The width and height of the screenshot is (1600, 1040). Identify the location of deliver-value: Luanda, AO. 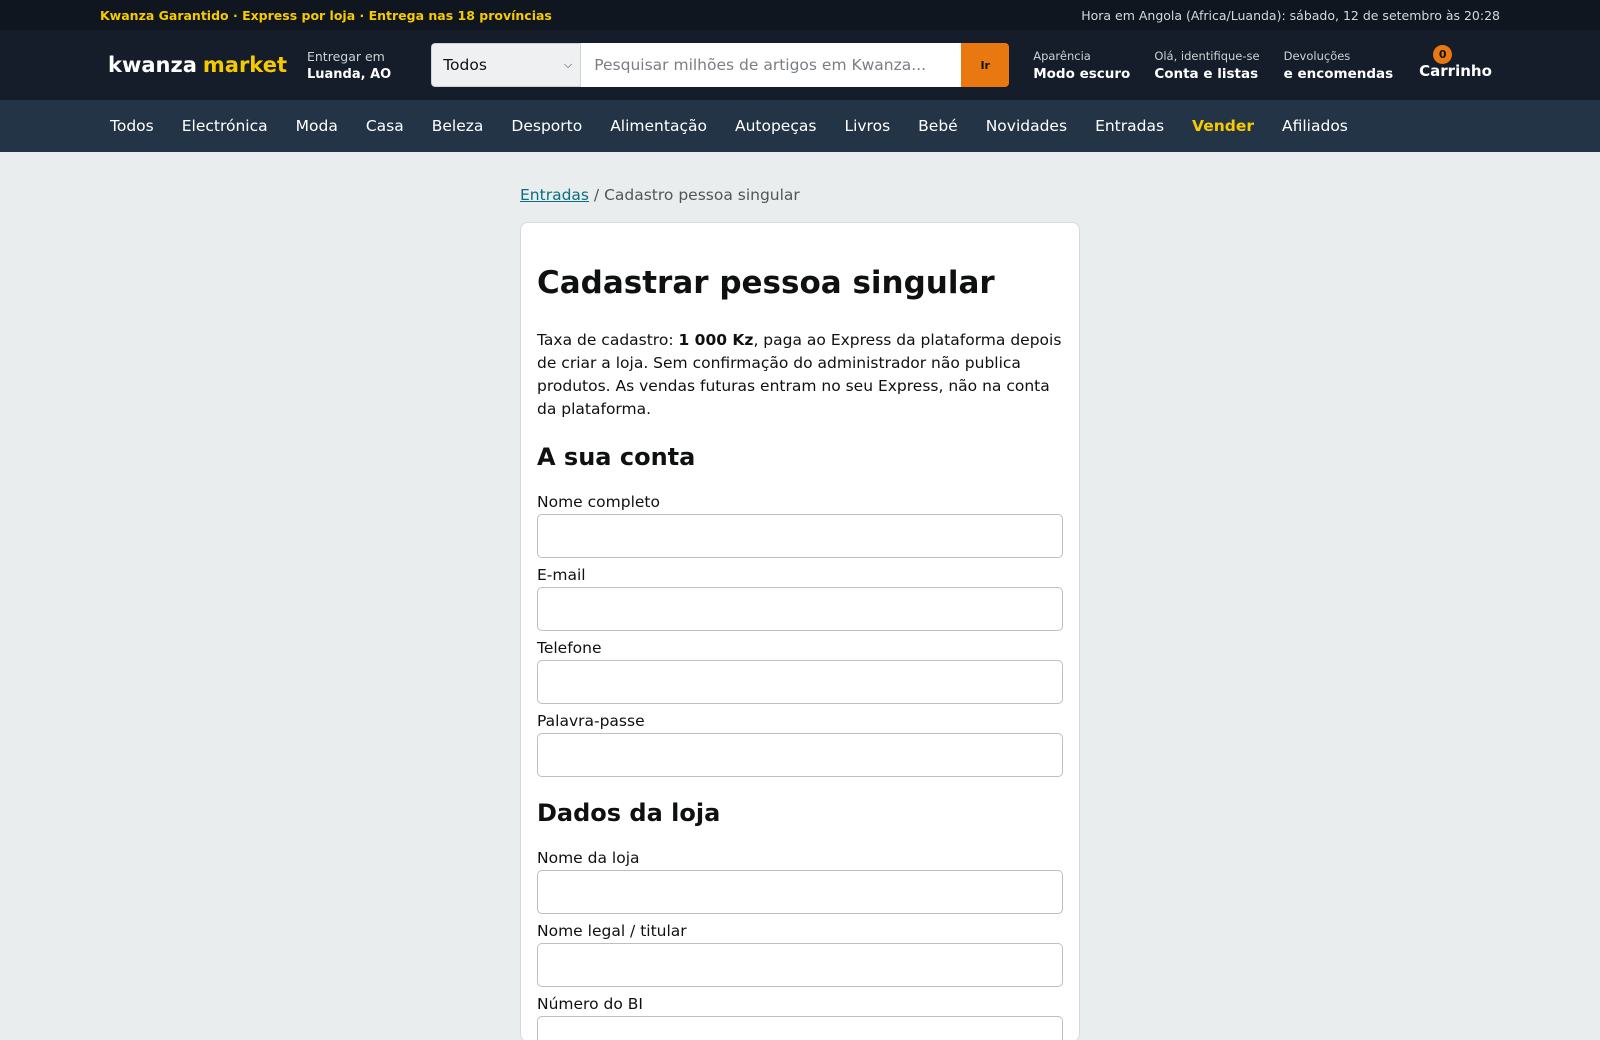
(349, 74).